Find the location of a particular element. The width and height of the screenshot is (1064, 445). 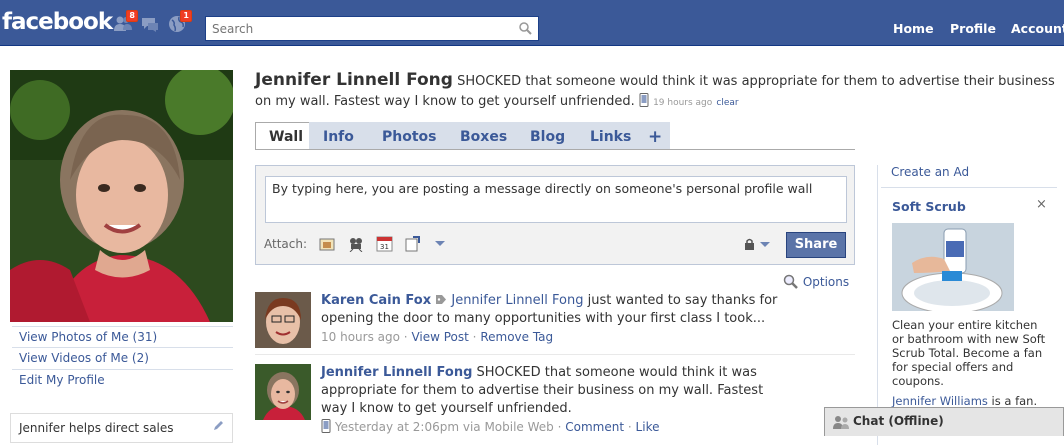

profile-photo is located at coordinates (121, 196).